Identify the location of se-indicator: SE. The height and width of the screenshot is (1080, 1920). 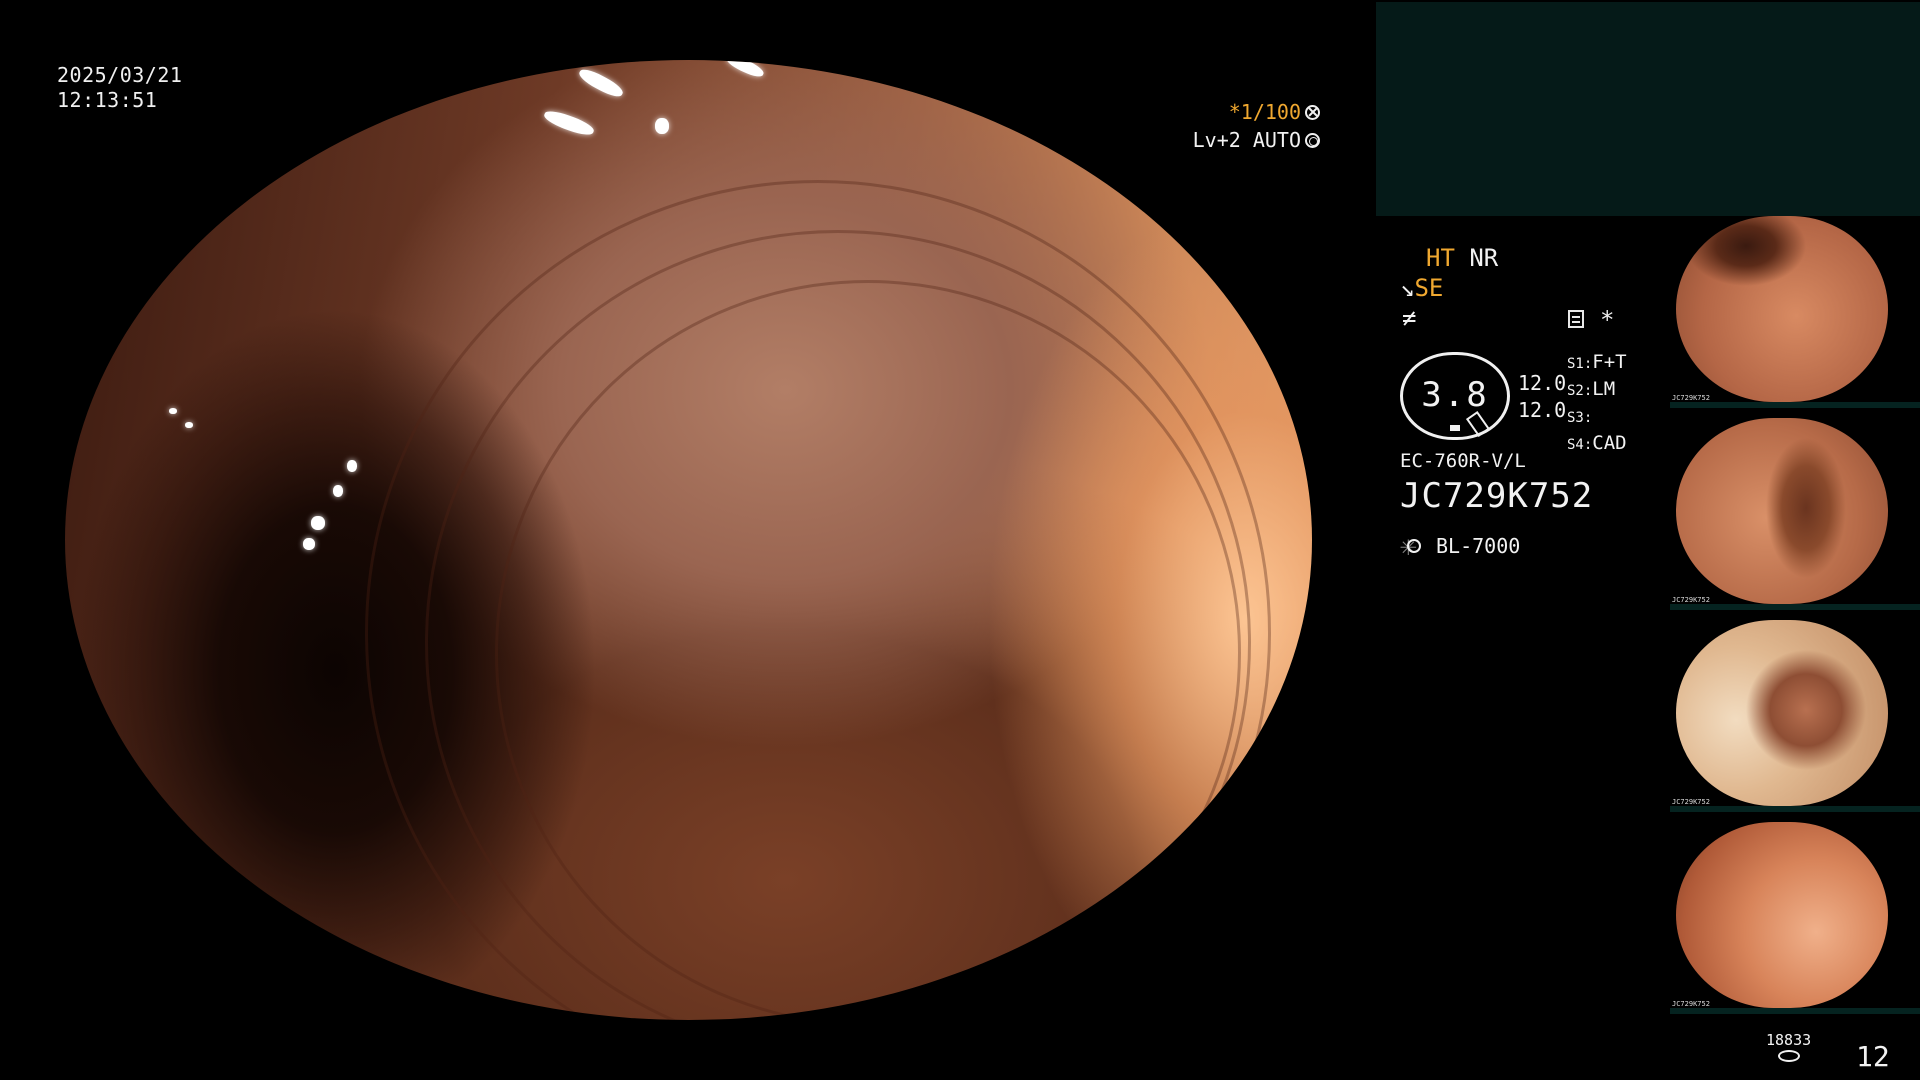
(1429, 288).